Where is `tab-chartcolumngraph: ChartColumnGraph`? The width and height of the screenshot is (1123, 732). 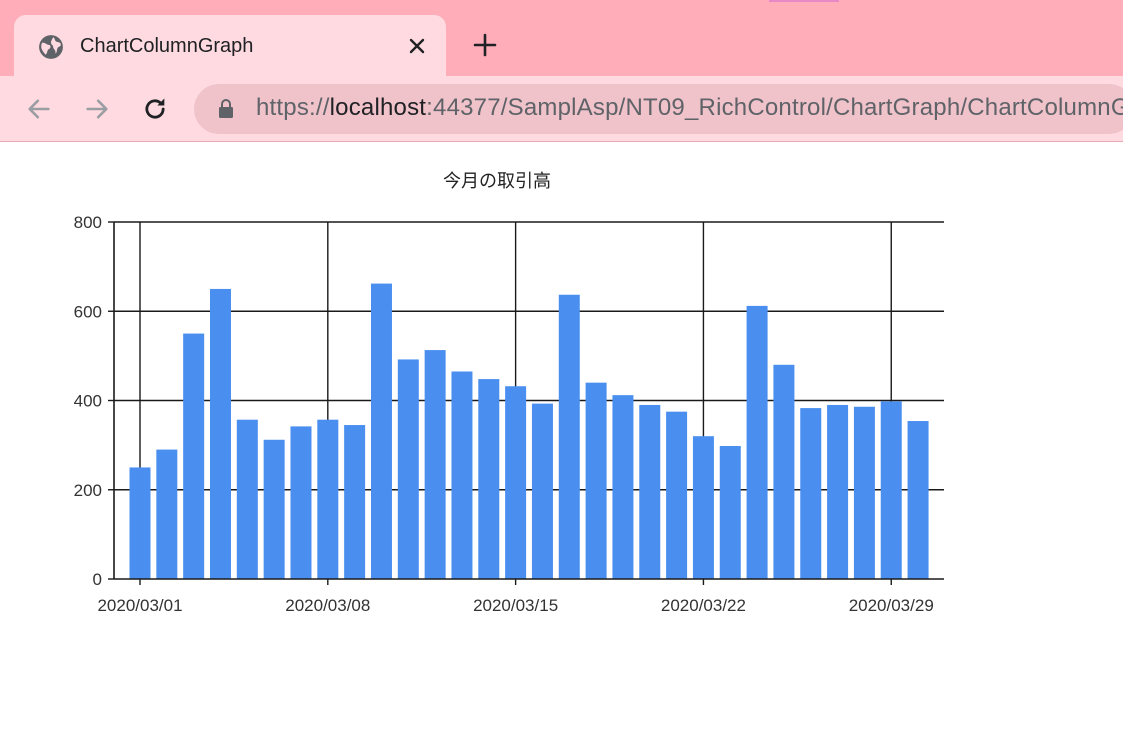
tab-chartcolumngraph: ChartColumnGraph is located at coordinates (230, 46).